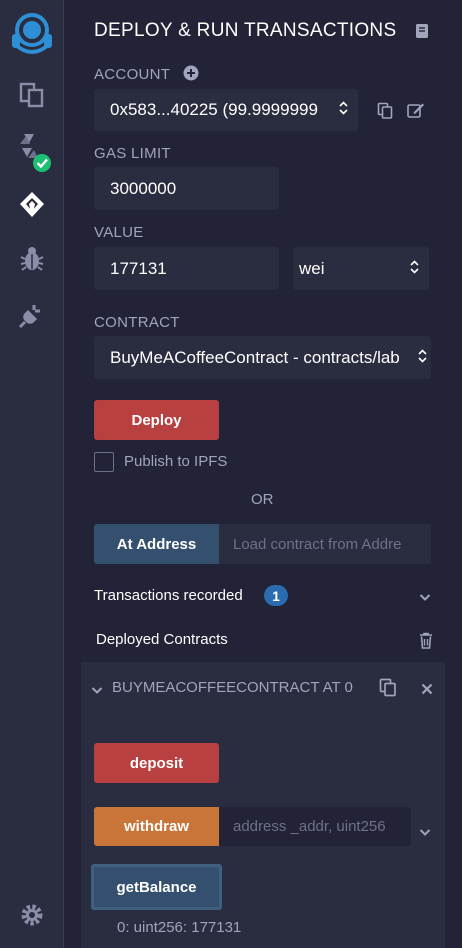  Describe the element at coordinates (32, 315) in the screenshot. I see `plugin-manager-icon` at that location.